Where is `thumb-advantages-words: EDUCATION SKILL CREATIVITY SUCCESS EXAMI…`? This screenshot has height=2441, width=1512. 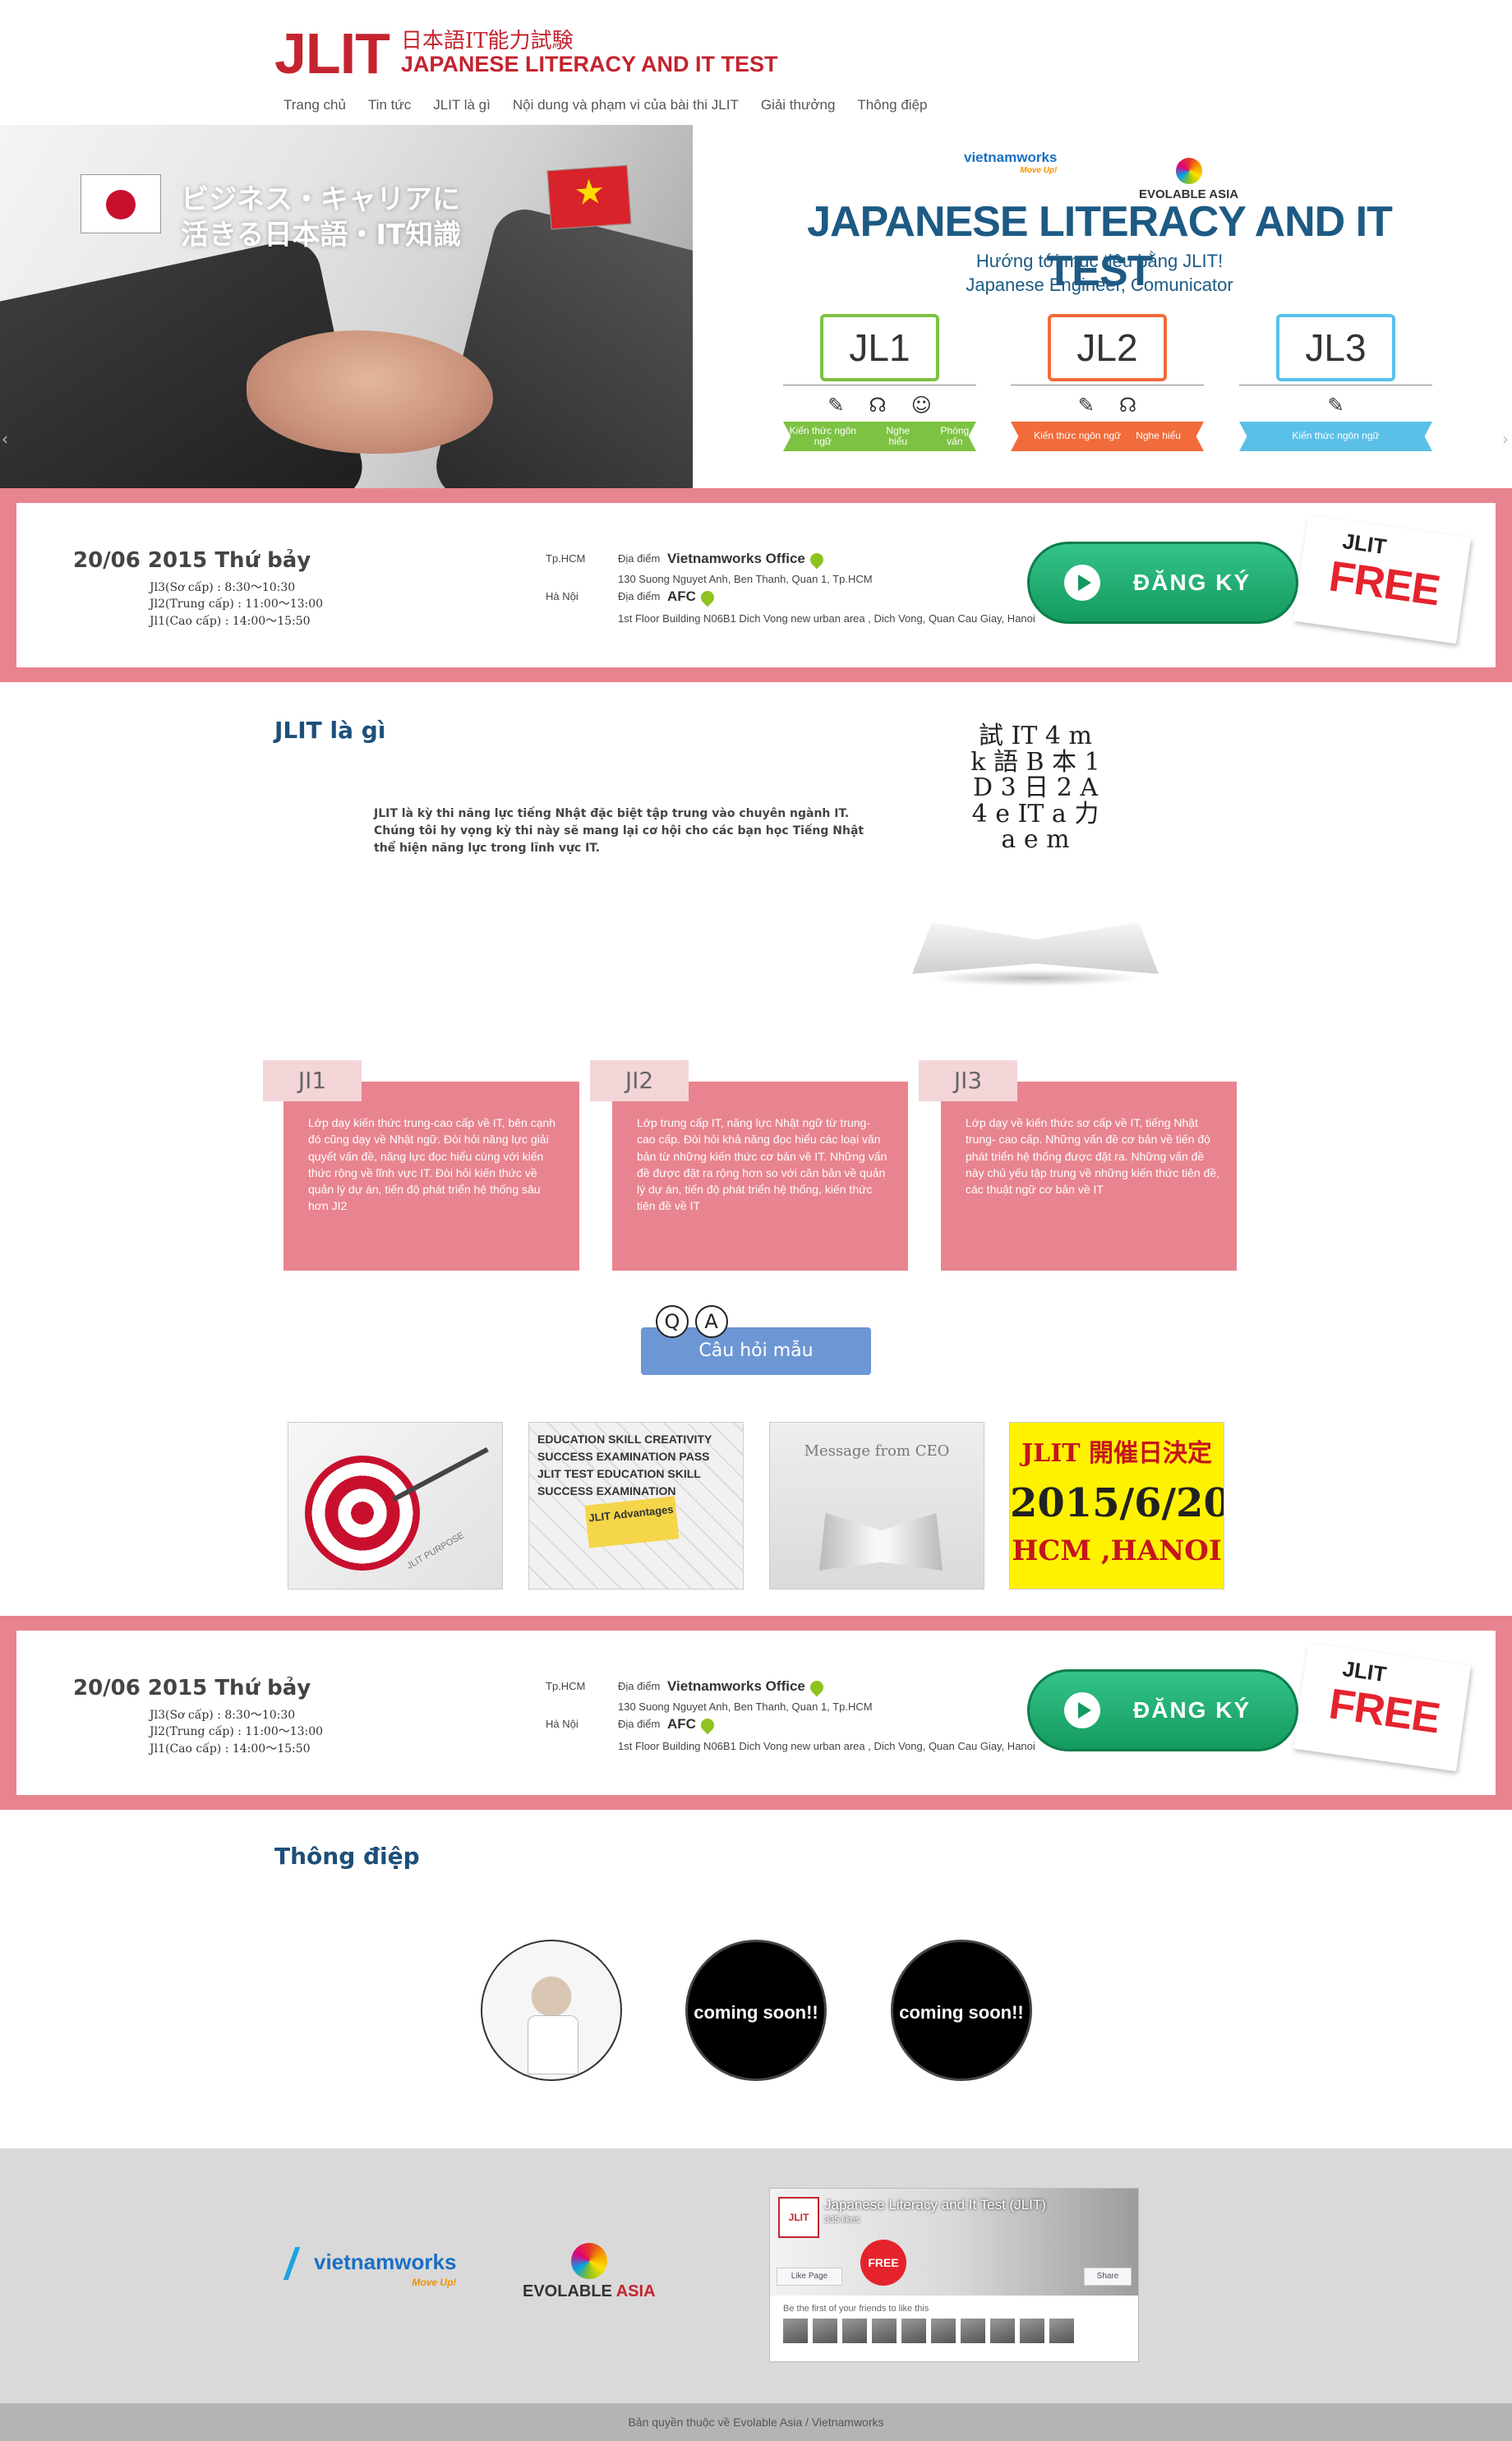
thumb-advantages-words: EDUCATION SKILL CREATIVITY SUCCESS EXAMI… is located at coordinates (625, 1465).